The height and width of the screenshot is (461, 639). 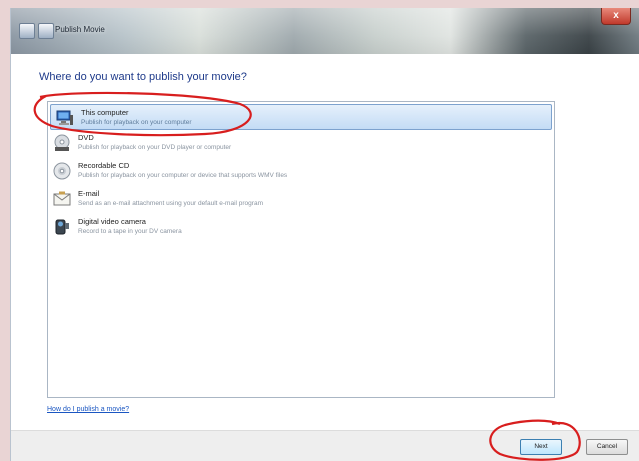 I want to click on help-link: How do I publish a movie?, so click(x=88, y=409).